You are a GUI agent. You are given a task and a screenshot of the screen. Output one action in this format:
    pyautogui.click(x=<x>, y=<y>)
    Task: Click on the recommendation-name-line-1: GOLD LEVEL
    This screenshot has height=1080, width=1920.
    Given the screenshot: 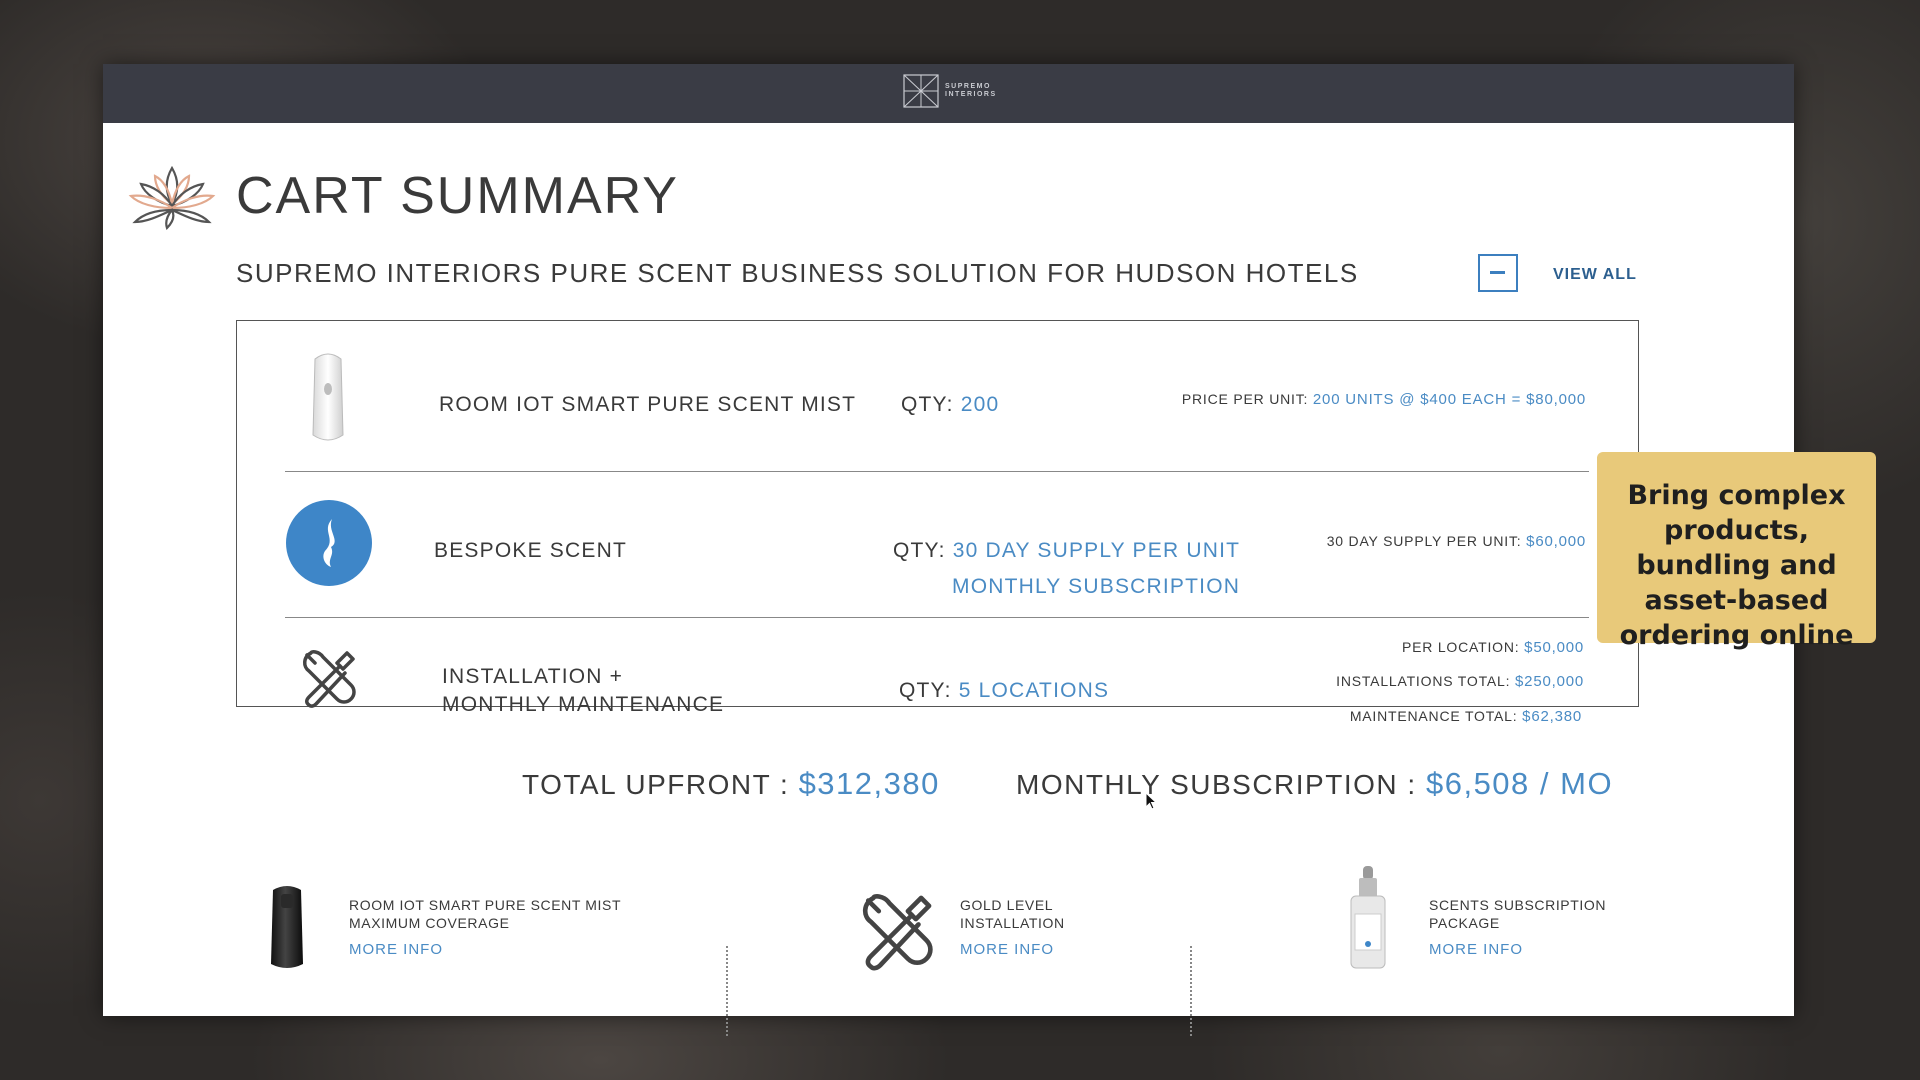 What is the action you would take?
    pyautogui.click(x=1007, y=905)
    